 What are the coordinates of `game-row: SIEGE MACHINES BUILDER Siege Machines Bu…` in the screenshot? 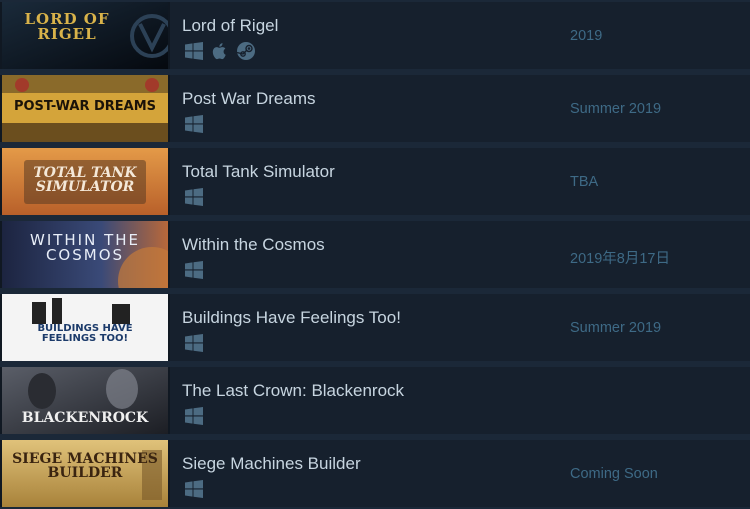 It's located at (375, 473).